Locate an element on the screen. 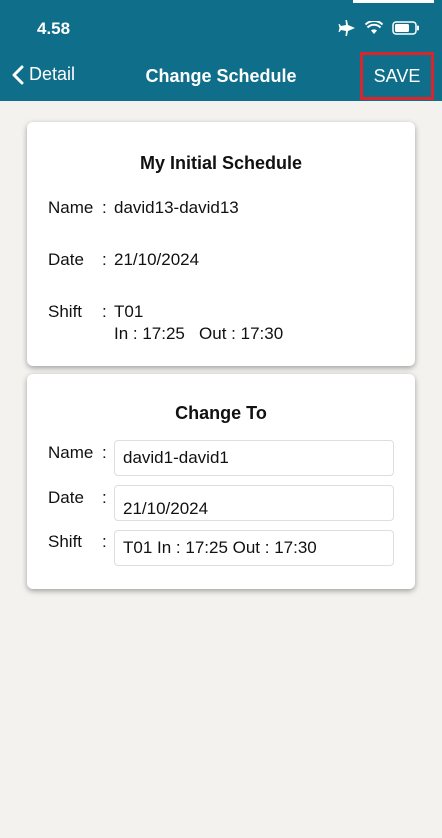 This screenshot has width=442, height=838. back-button: Detail is located at coordinates (43, 74).